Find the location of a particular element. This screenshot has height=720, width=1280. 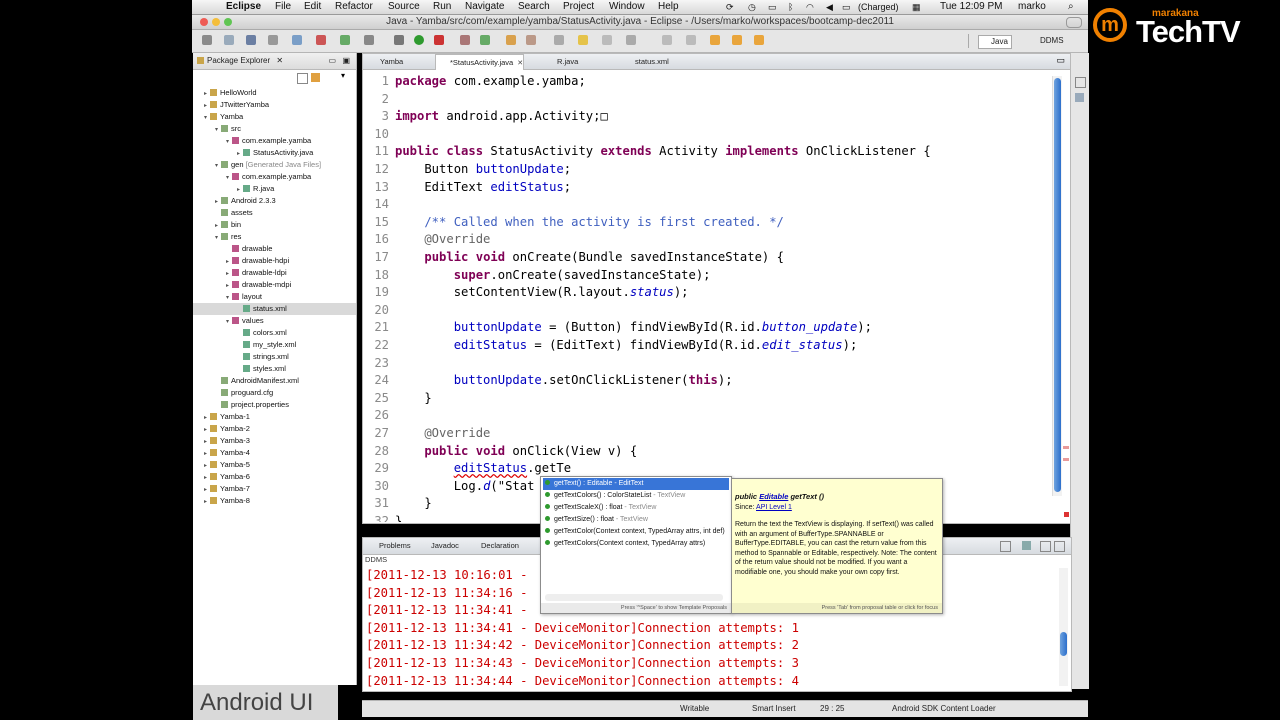

menu-user: marko is located at coordinates (1032, 7).